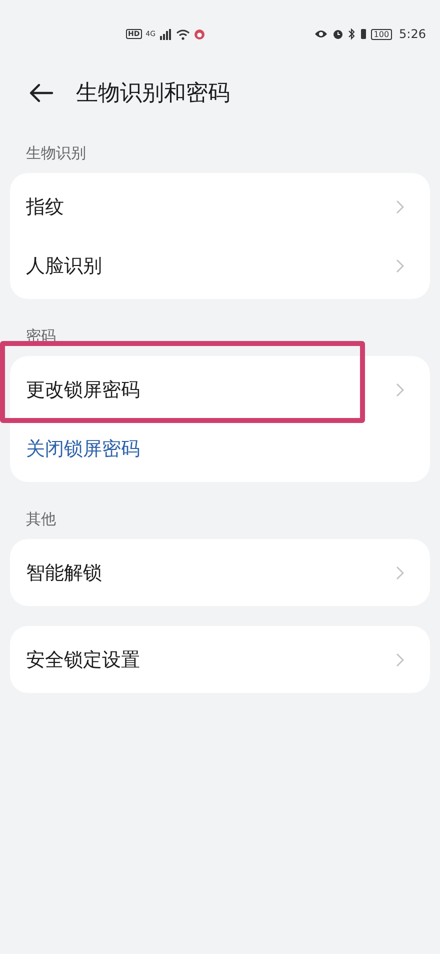  I want to click on page-title: 生物识别和密码, so click(153, 94).